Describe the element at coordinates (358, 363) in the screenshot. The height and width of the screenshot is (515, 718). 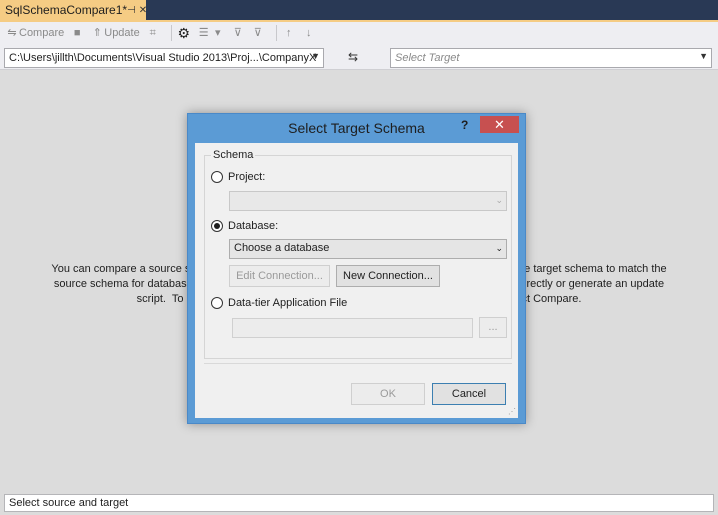
I see `dialog-divider` at that location.